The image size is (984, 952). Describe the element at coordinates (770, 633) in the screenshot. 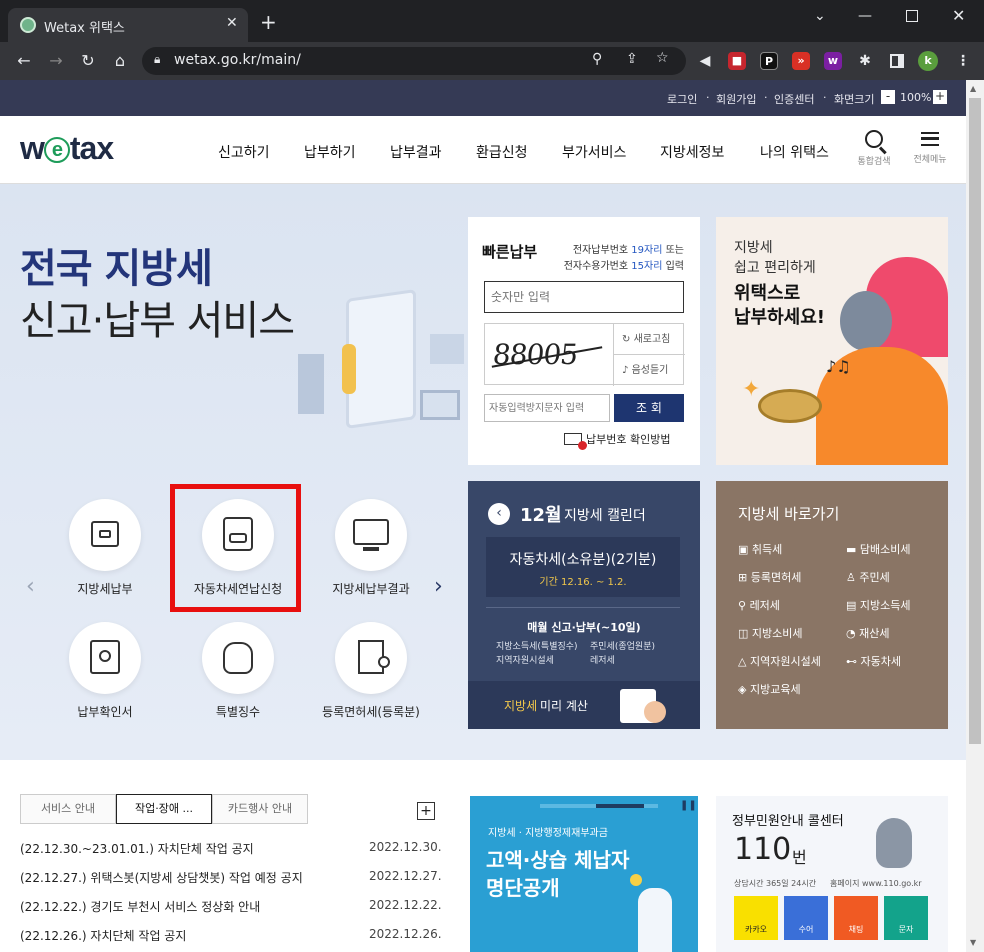

I see `shortcut-consumption: ◫ 지방소비세` at that location.